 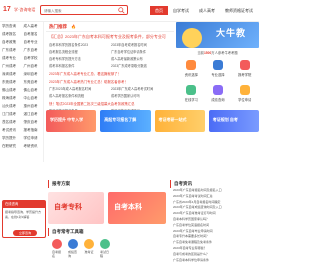 What do you see at coordinates (239, 10) in the screenshot?
I see `nav-teacher-cert: 教师资格证考试` at bounding box center [239, 10].